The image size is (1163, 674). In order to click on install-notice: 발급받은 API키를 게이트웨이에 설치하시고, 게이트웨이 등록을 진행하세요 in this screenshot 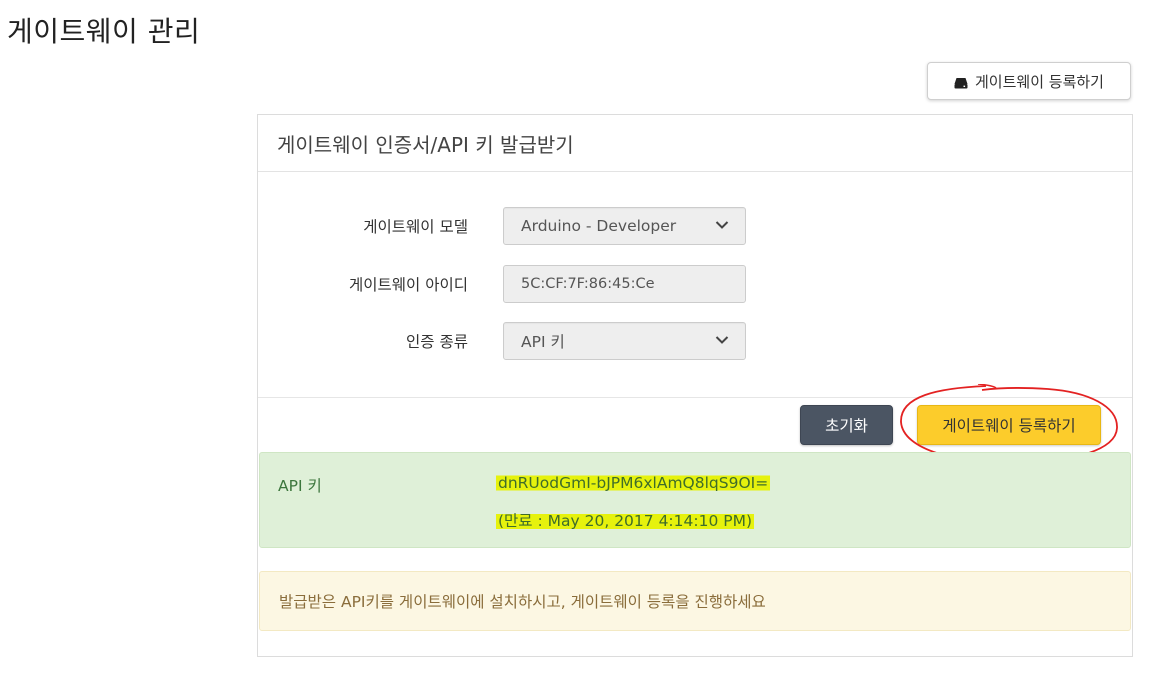, I will do `click(695, 601)`.